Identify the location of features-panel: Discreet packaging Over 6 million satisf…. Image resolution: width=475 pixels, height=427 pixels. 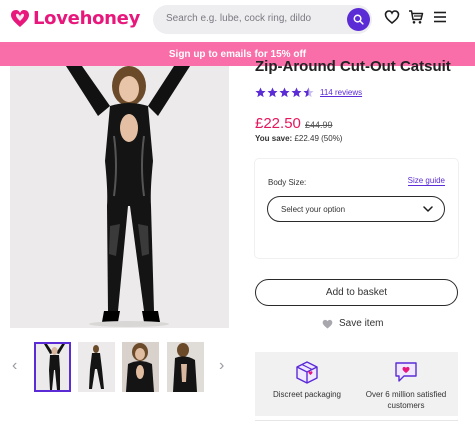
(356, 384).